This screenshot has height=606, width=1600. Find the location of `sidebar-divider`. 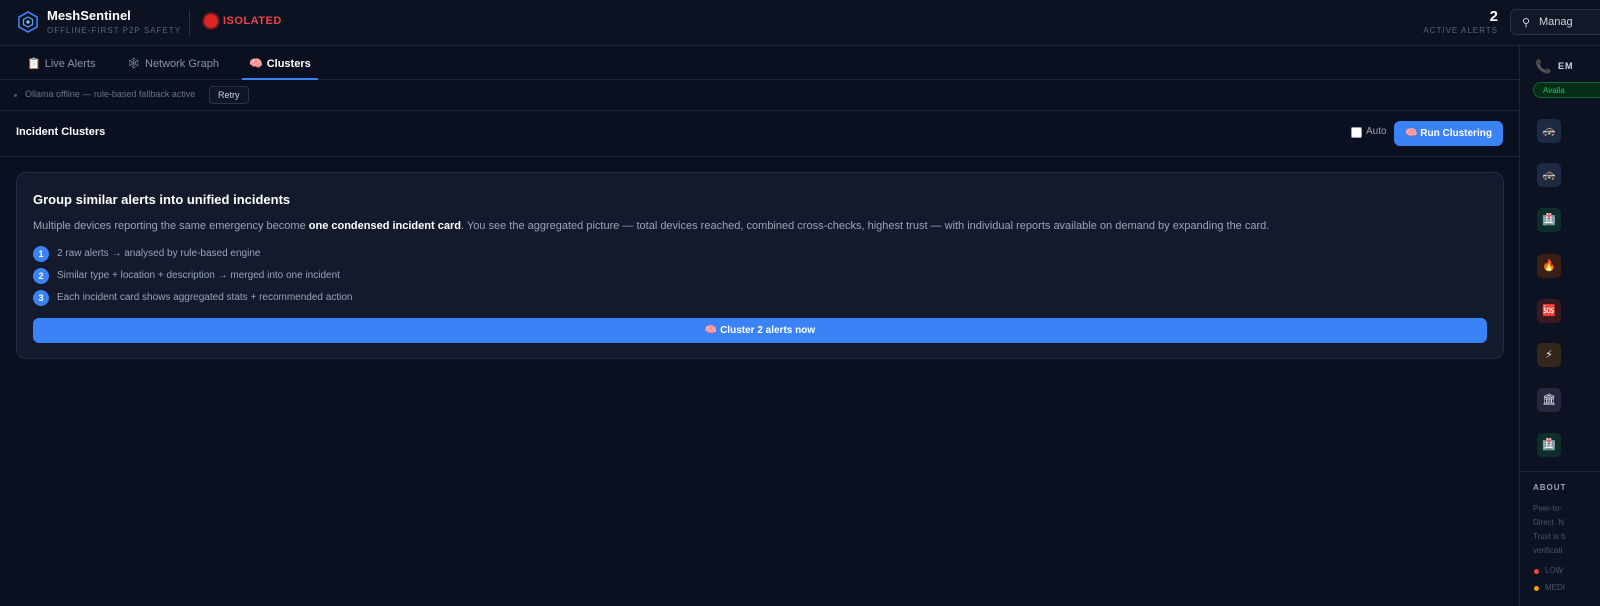

sidebar-divider is located at coordinates (1560, 471).